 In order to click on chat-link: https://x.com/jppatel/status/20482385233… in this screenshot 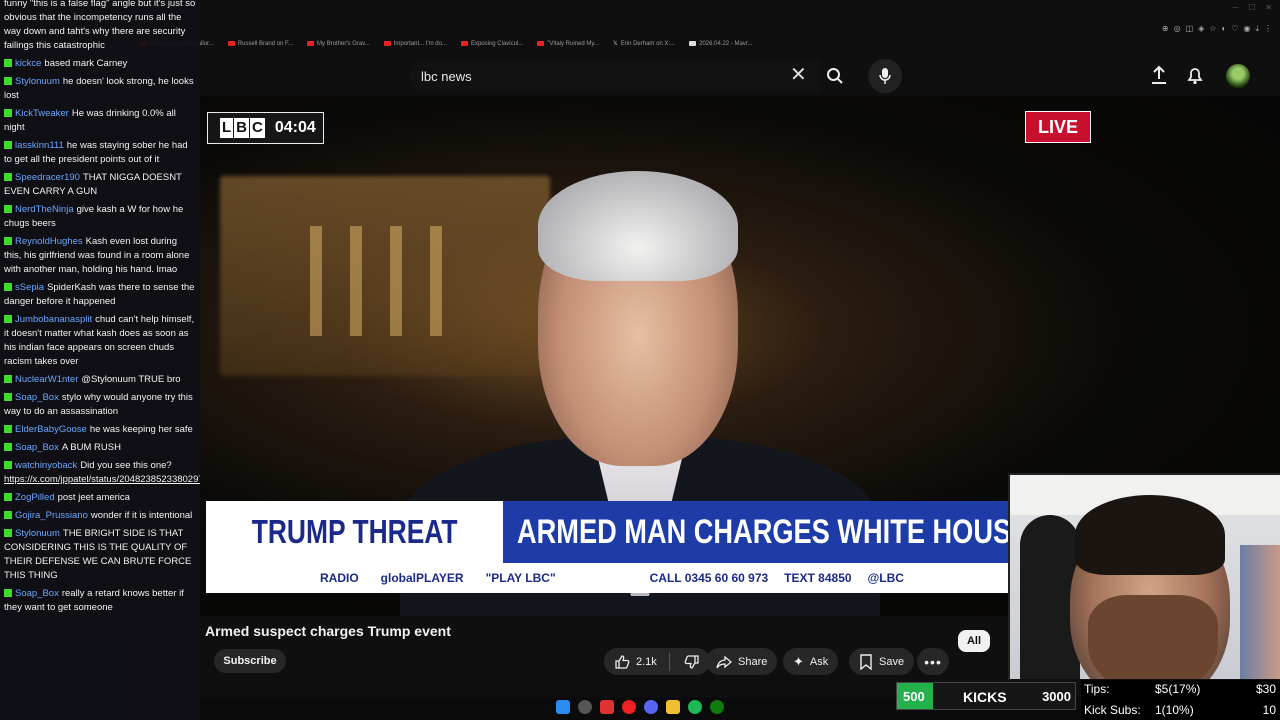, I will do `click(102, 479)`.